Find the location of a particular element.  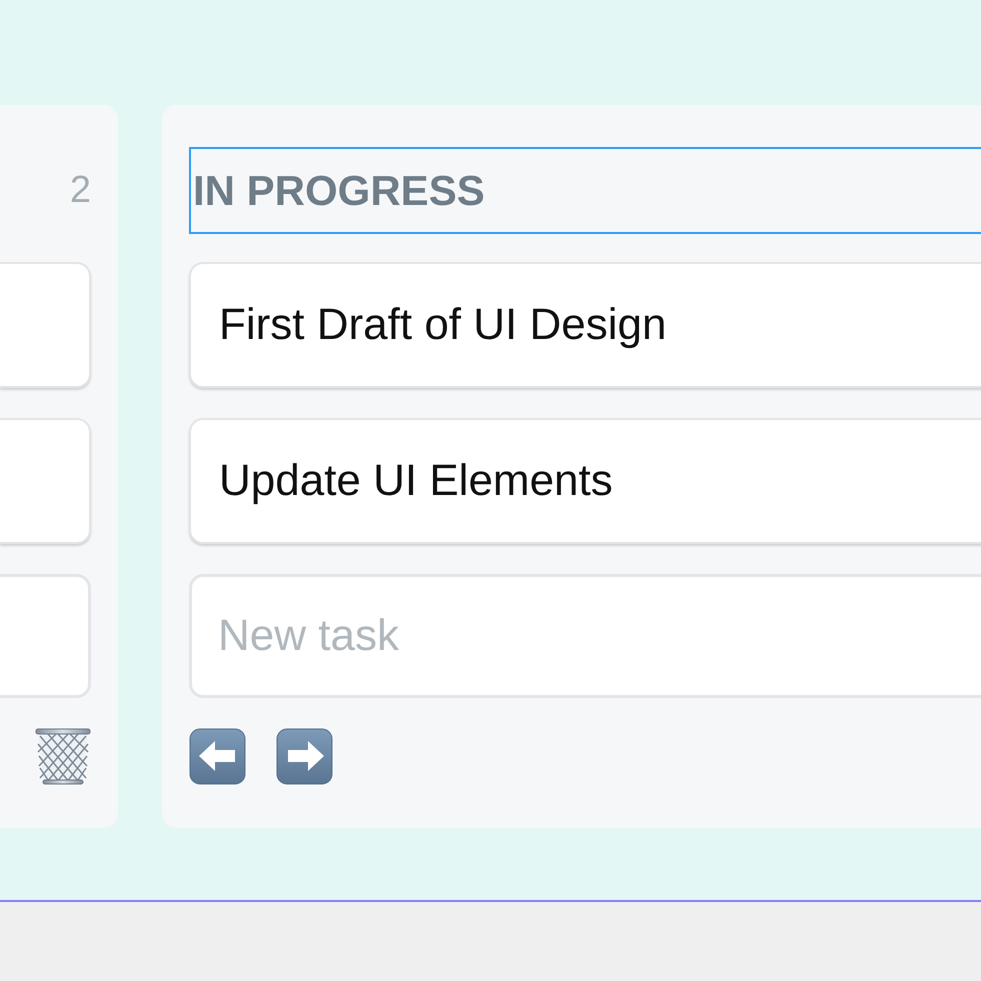

trash-icon is located at coordinates (62, 756).